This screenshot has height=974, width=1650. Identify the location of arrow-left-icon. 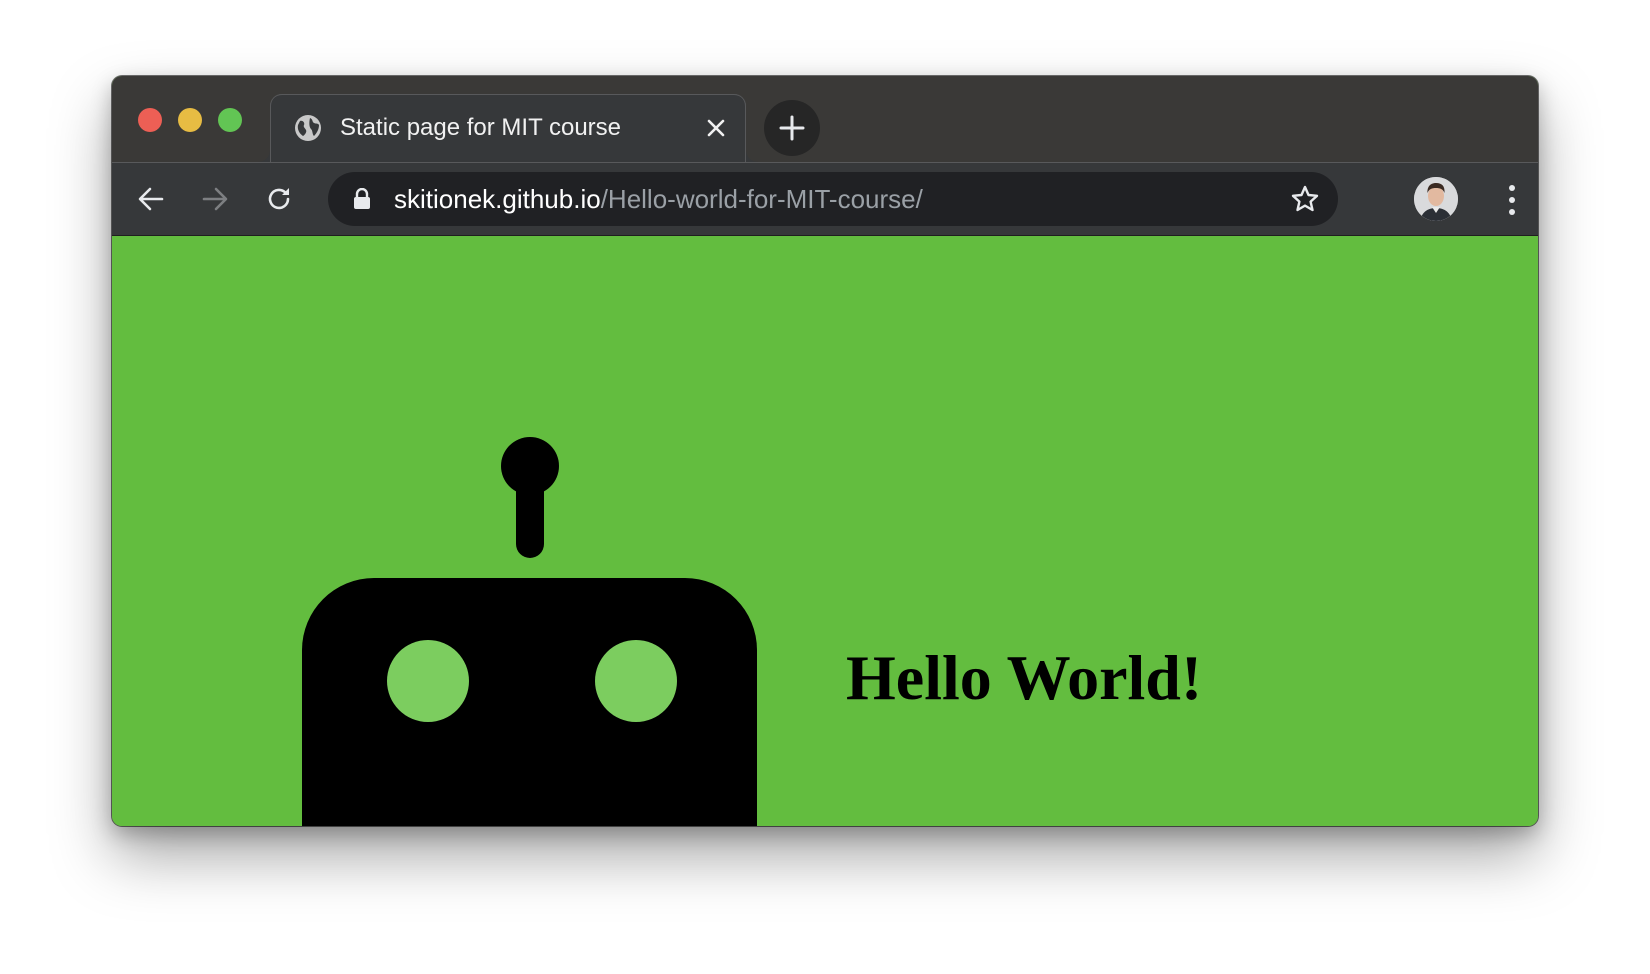
(151, 199).